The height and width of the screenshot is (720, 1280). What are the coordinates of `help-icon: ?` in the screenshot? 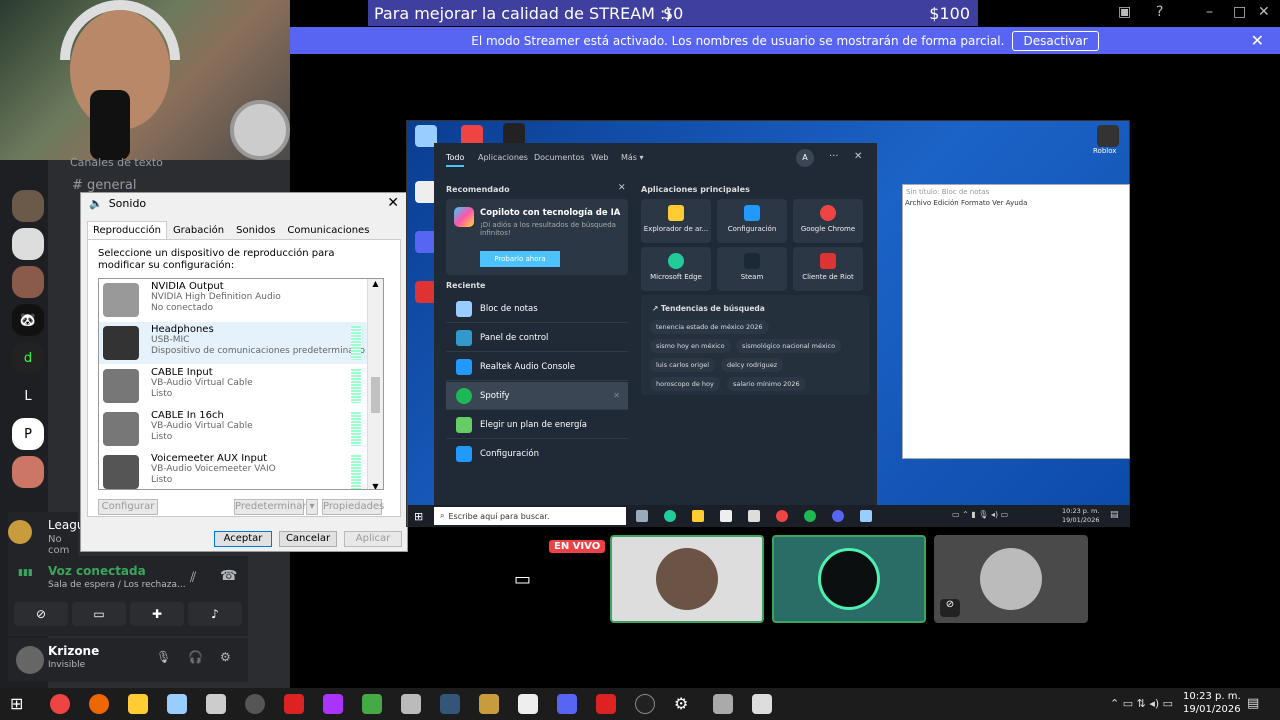 It's located at (1159, 12).